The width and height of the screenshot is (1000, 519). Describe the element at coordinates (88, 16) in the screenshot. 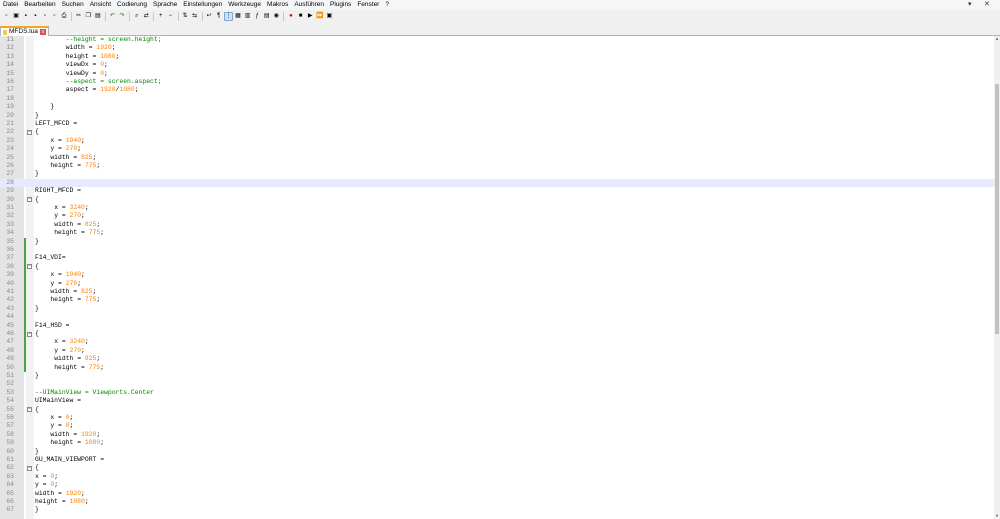

I see `copy-icon: ❐` at that location.